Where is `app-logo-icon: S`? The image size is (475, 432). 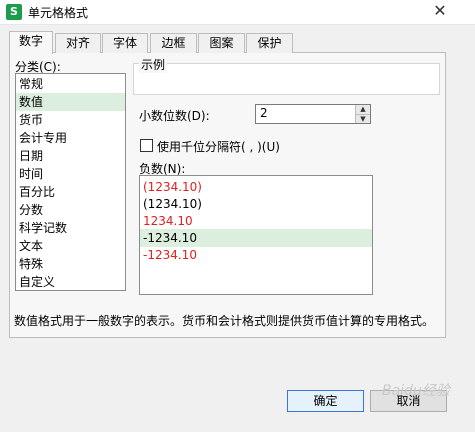 app-logo-icon: S is located at coordinates (14, 12).